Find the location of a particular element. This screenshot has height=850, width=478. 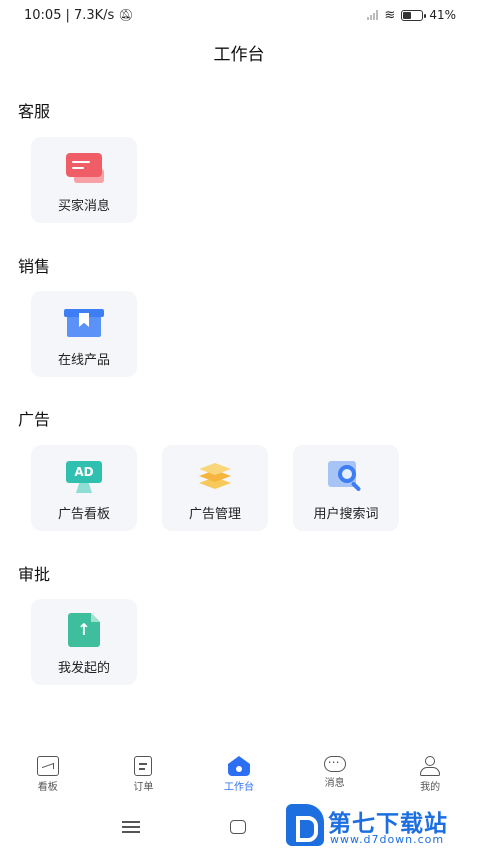

signal-icon is located at coordinates (373, 15).